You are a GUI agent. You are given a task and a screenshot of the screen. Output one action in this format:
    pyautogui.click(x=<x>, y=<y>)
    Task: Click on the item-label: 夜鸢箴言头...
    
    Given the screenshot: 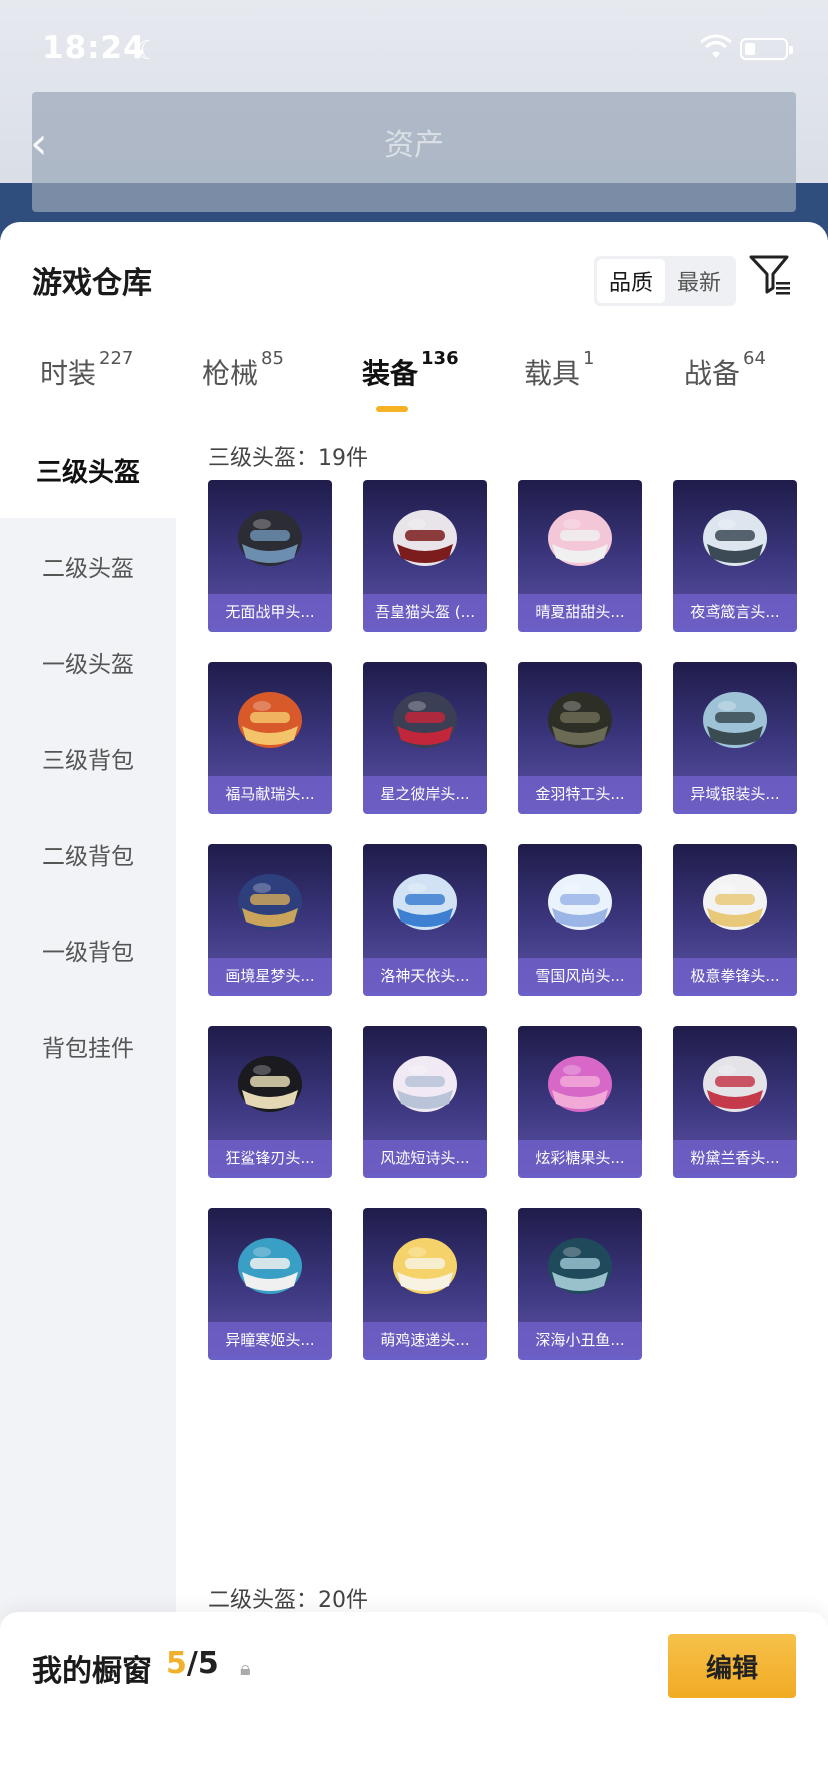 What is the action you would take?
    pyautogui.click(x=735, y=611)
    